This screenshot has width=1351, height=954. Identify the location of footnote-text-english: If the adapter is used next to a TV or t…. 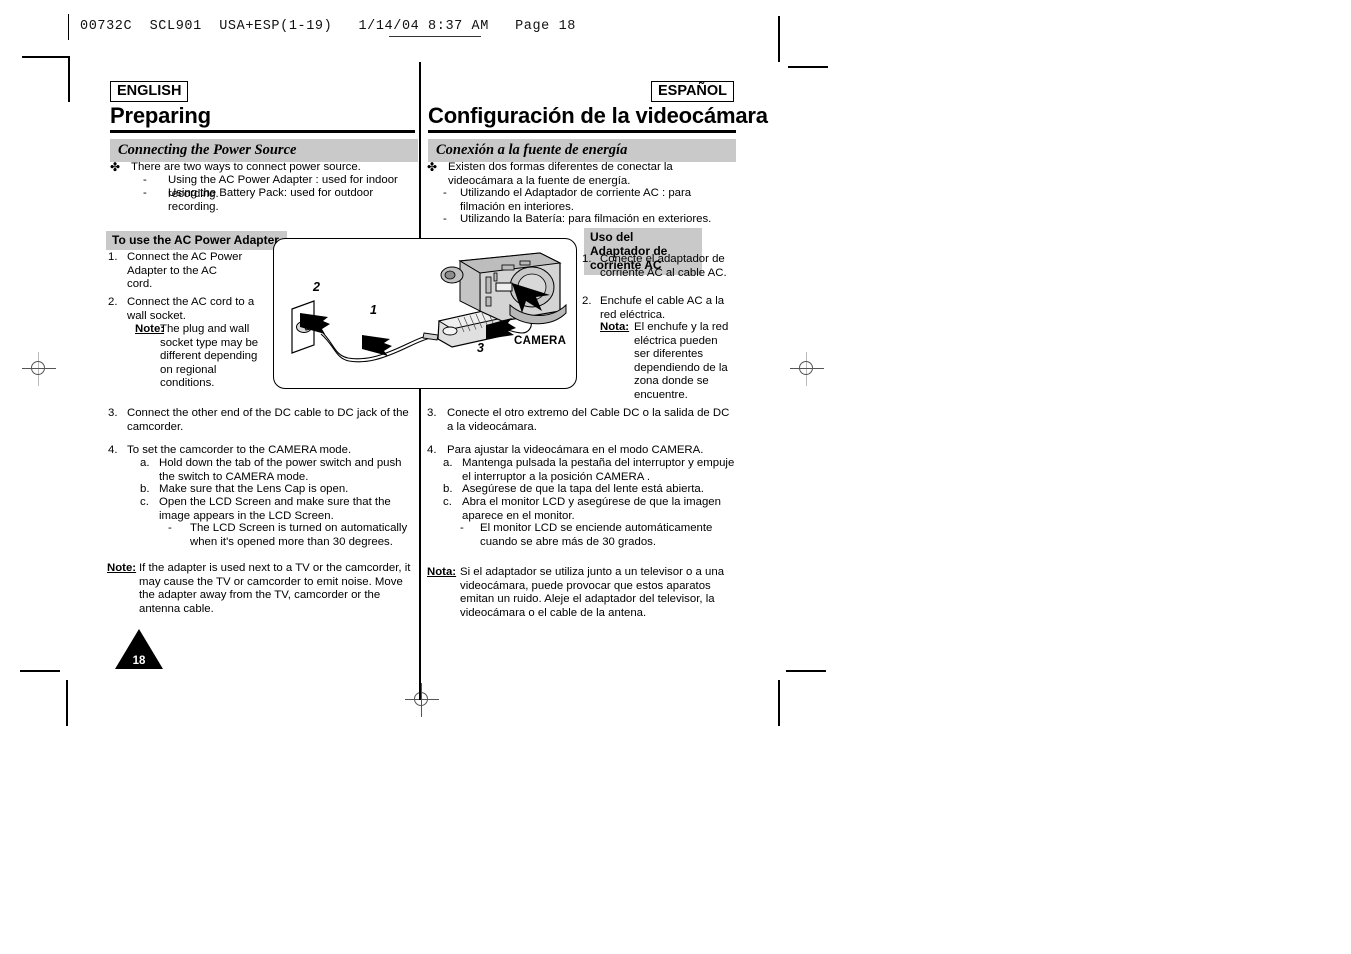
(275, 588).